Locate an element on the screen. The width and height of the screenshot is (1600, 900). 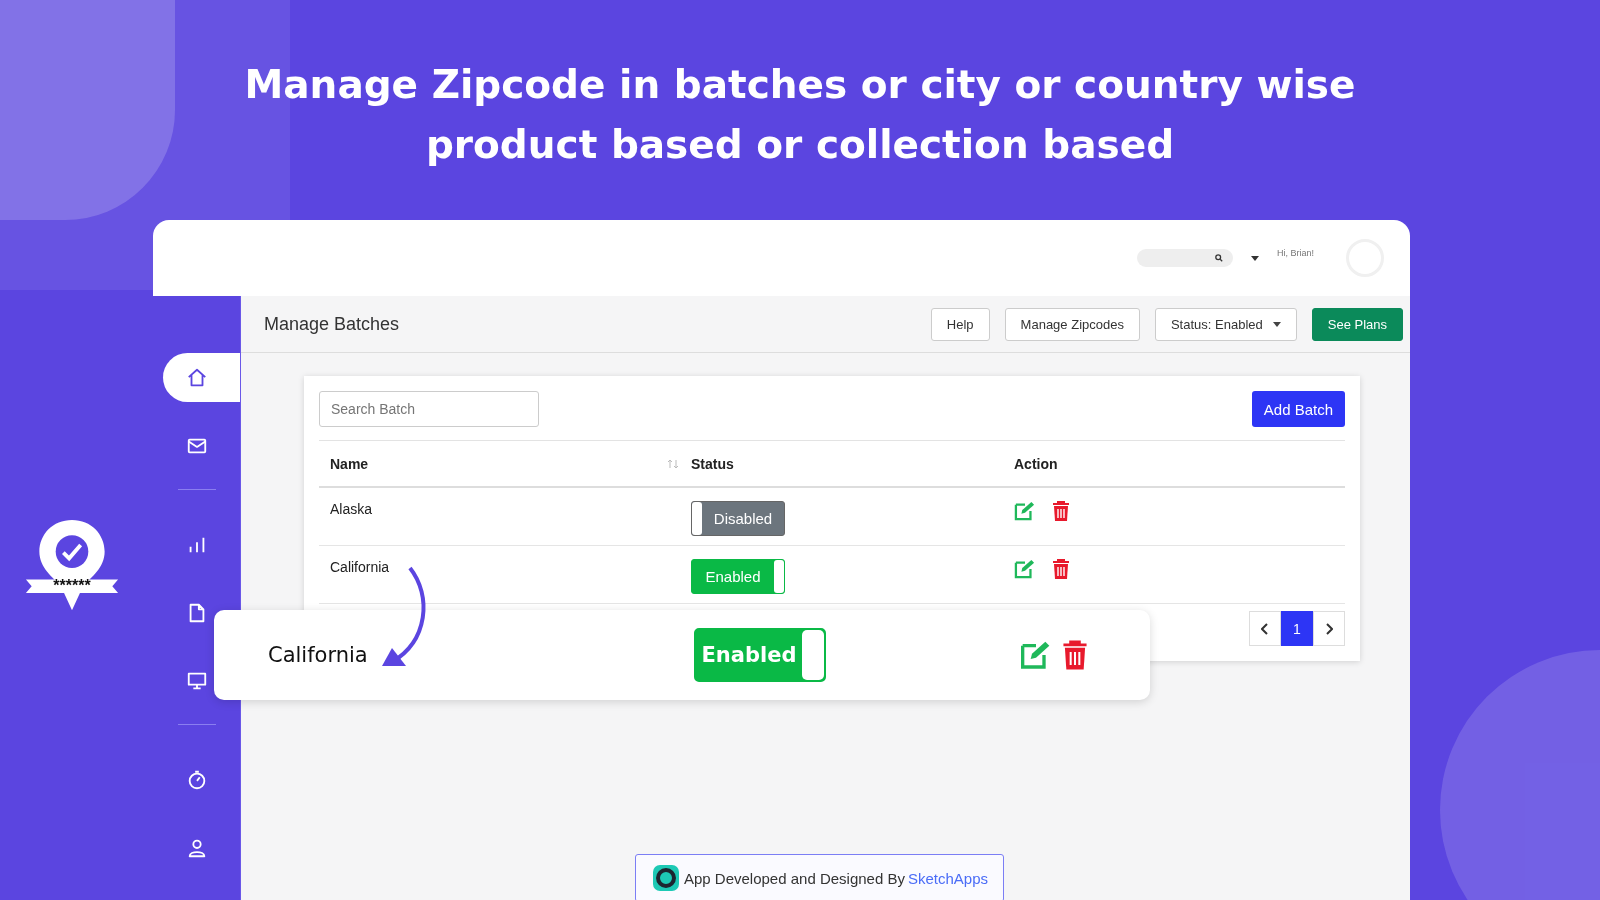
sketchapps-link: SketchApps is located at coordinates (947, 878).